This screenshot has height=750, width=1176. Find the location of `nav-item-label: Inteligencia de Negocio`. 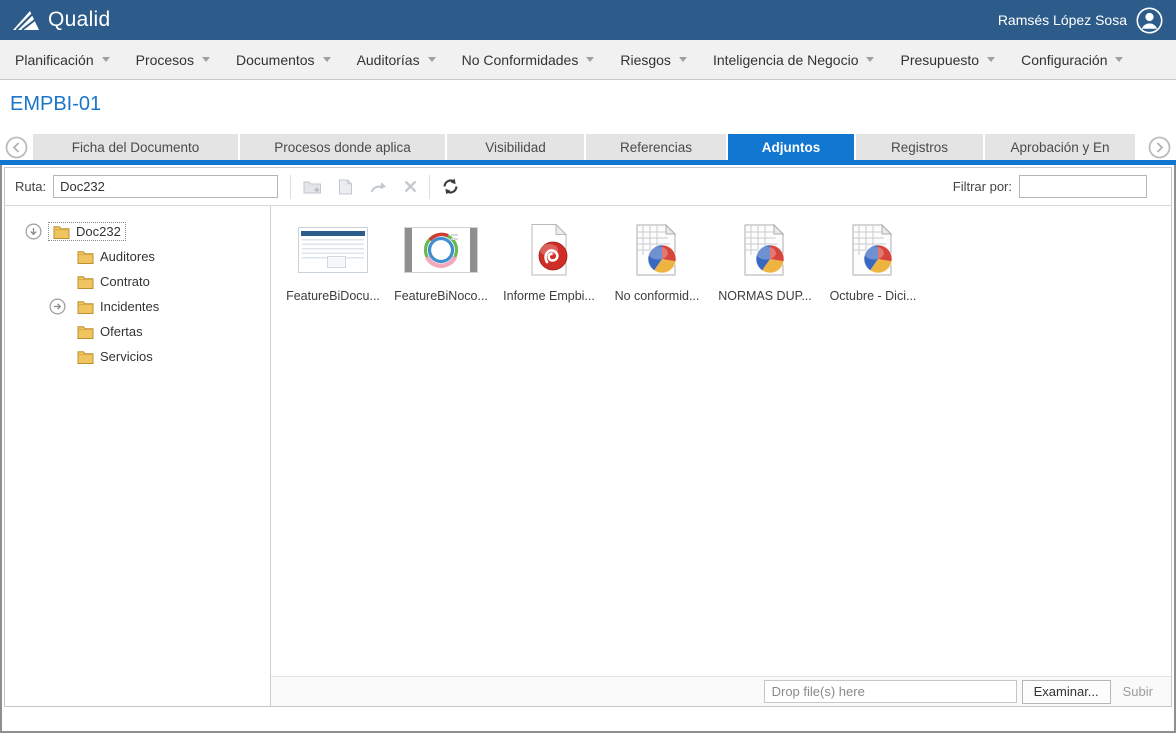

nav-item-label: Inteligencia de Negocio is located at coordinates (785, 59).